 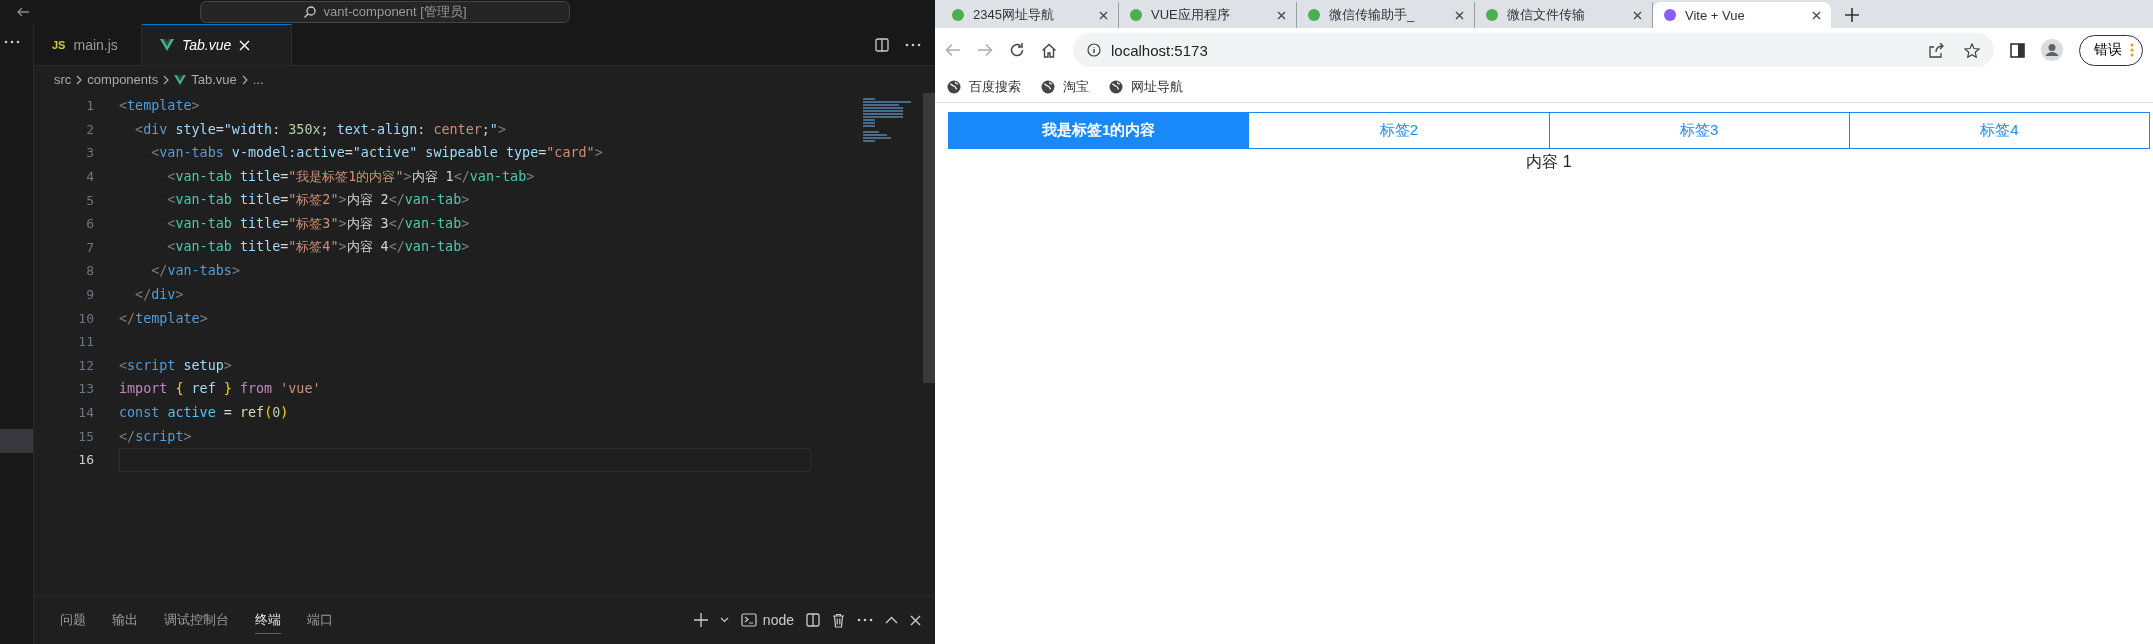 What do you see at coordinates (90, 200) in the screenshot?
I see `line-number: 5` at bounding box center [90, 200].